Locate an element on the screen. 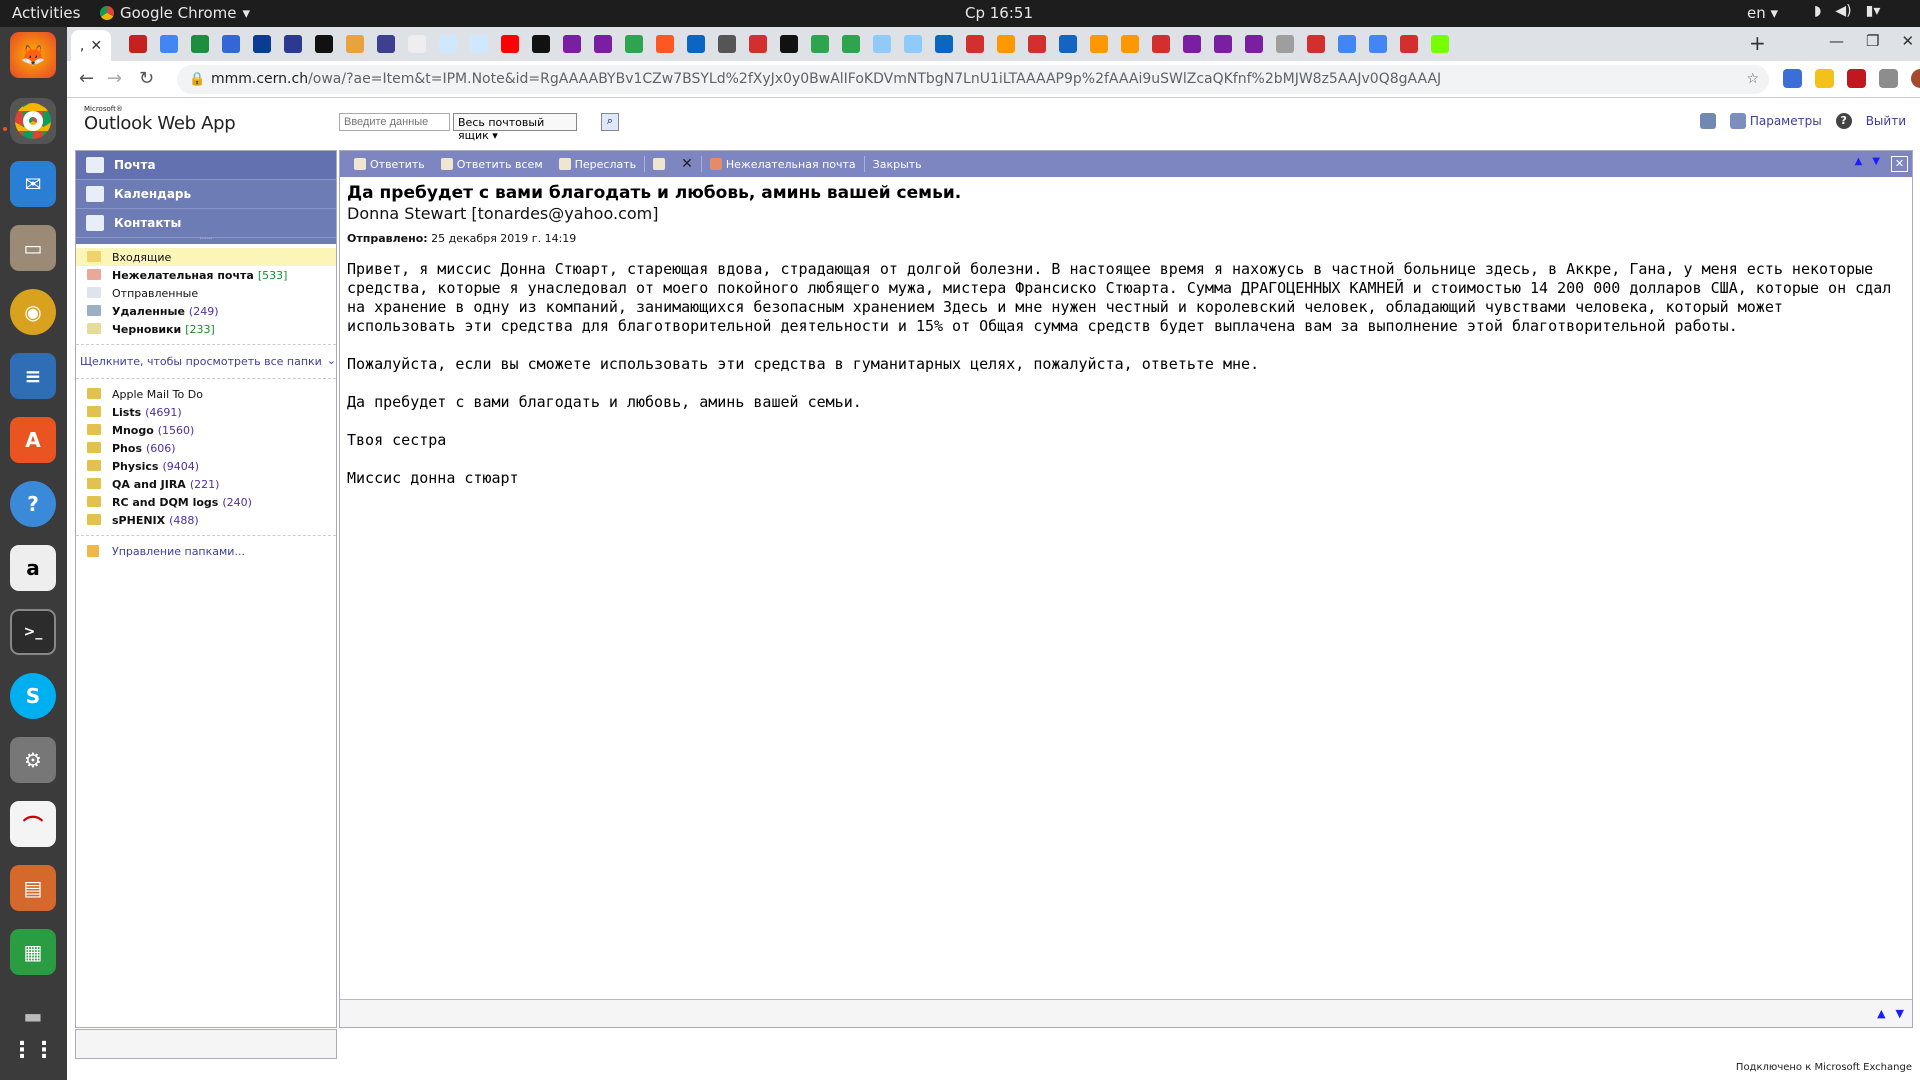  search-input is located at coordinates (394, 122).